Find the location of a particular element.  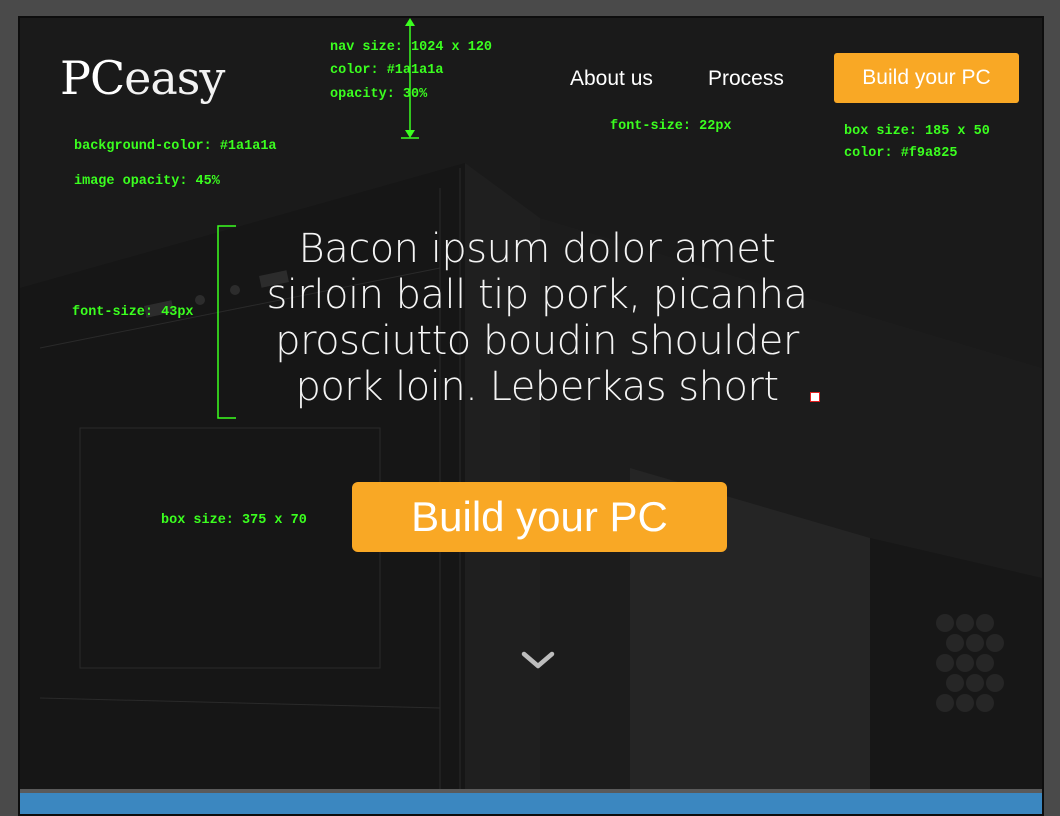

annotation-nav-size: nav size: 1024 x 120 is located at coordinates (411, 47).